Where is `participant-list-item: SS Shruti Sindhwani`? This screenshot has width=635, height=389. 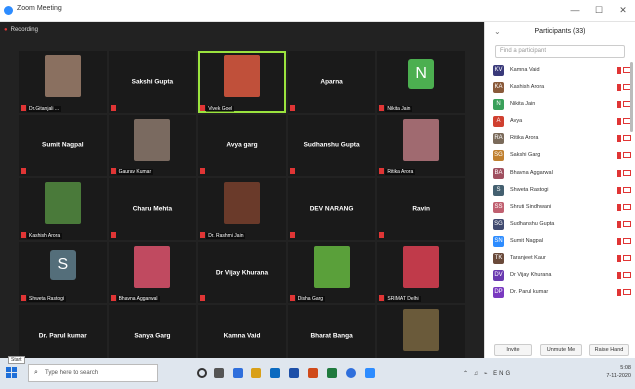 participant-list-item: SS Shruti Sindhwani is located at coordinates (562, 207).